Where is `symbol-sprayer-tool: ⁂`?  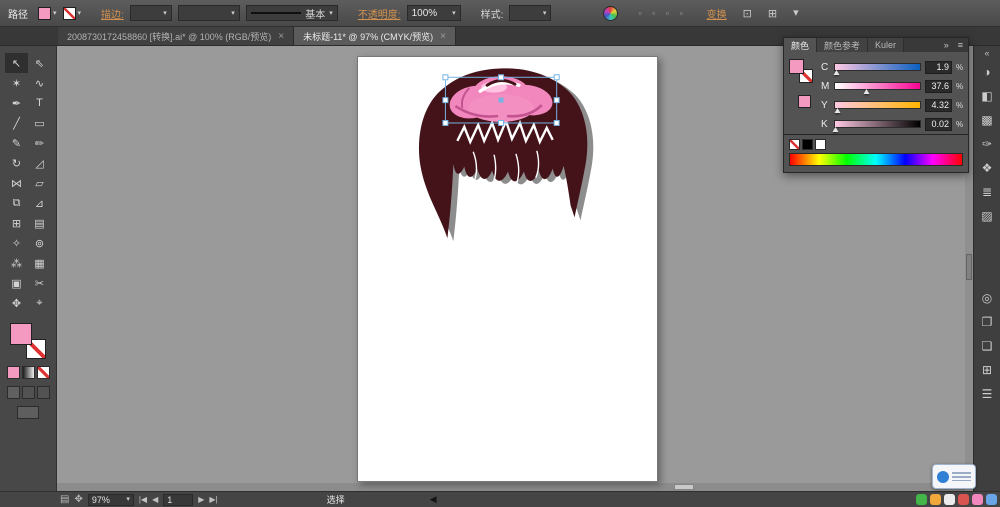 symbol-sprayer-tool: ⁂ is located at coordinates (16, 263).